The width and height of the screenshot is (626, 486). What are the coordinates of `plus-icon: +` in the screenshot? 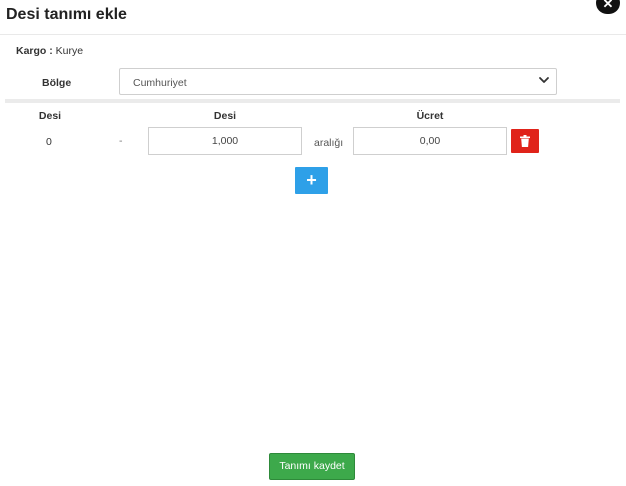 It's located at (311, 180).